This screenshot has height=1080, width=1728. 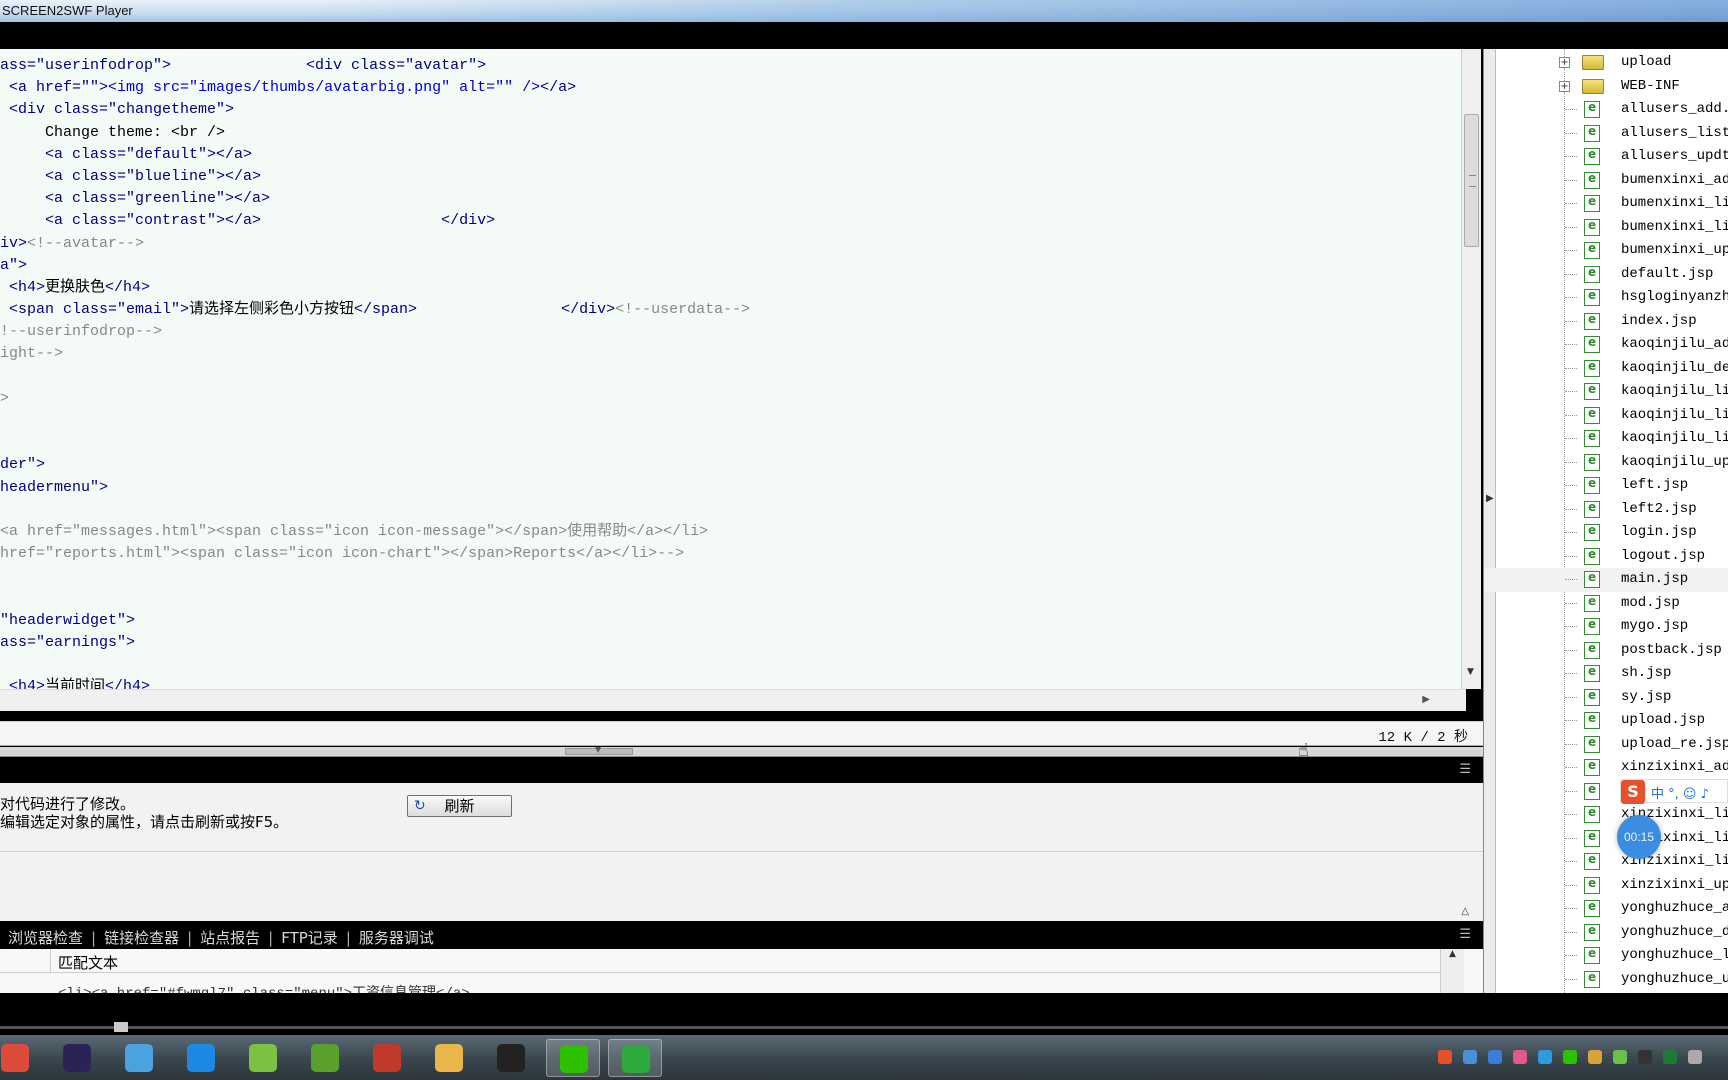 I want to click on tree-file: hsgloginyanzh, so click(x=1606, y=298).